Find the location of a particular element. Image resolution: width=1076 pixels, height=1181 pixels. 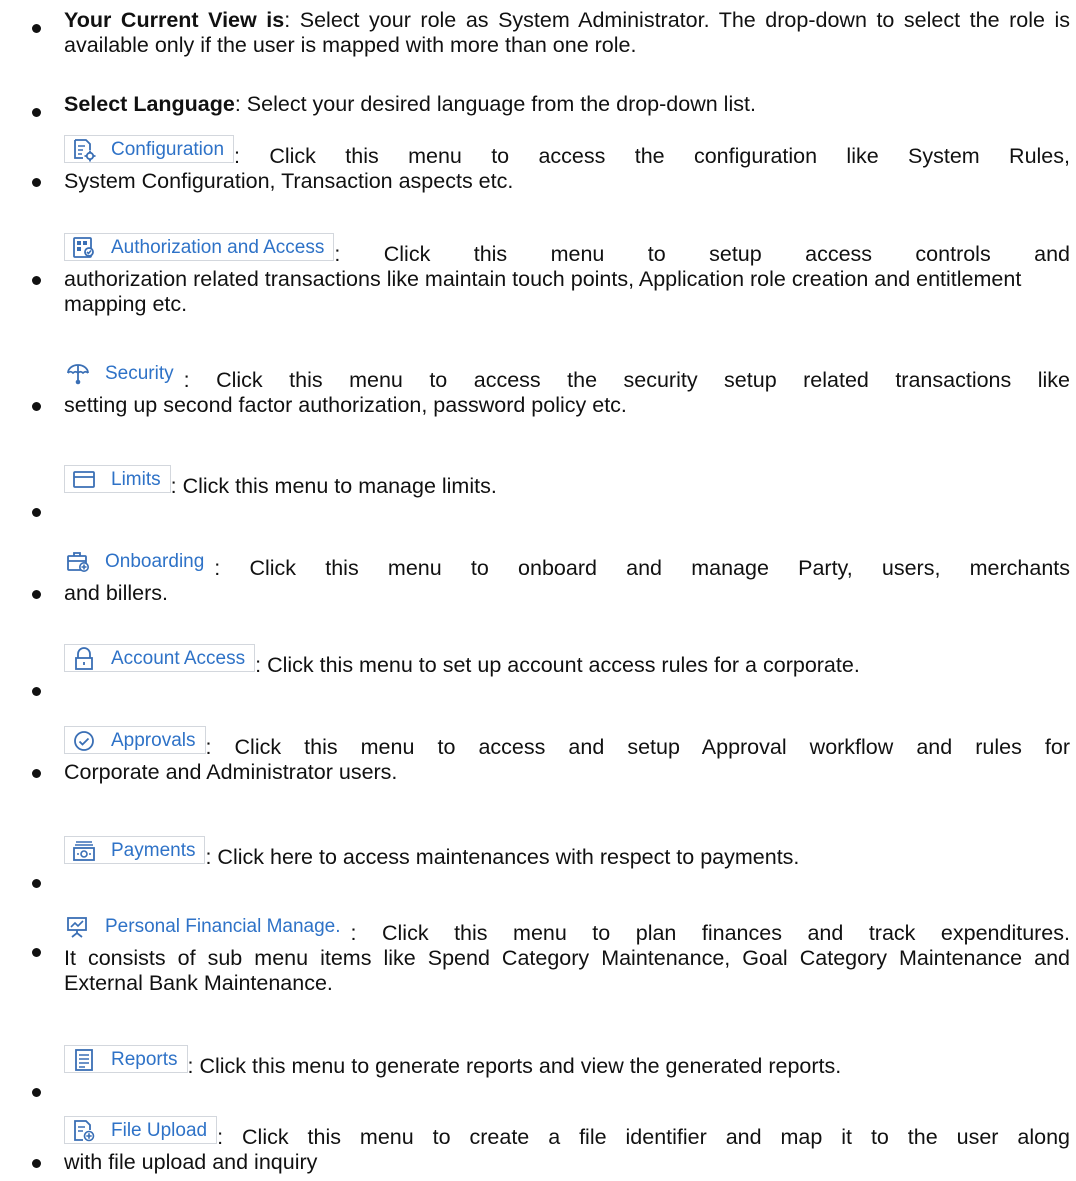

briefcase-icon is located at coordinates (78, 562).